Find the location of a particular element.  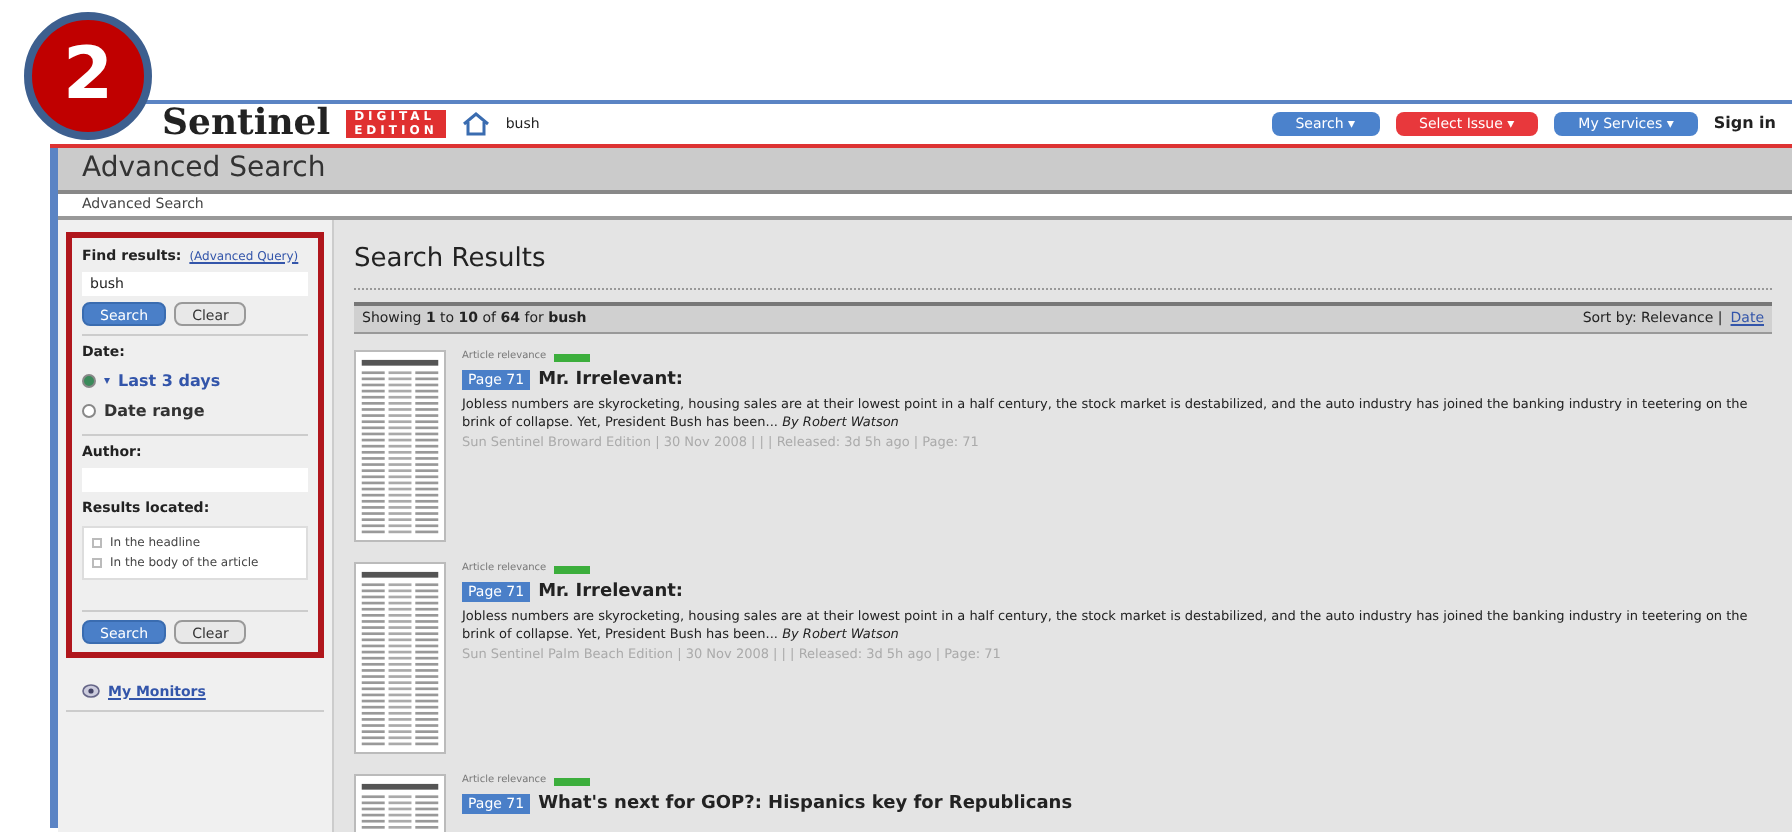

step-number-badge: 2 is located at coordinates (88, 76).